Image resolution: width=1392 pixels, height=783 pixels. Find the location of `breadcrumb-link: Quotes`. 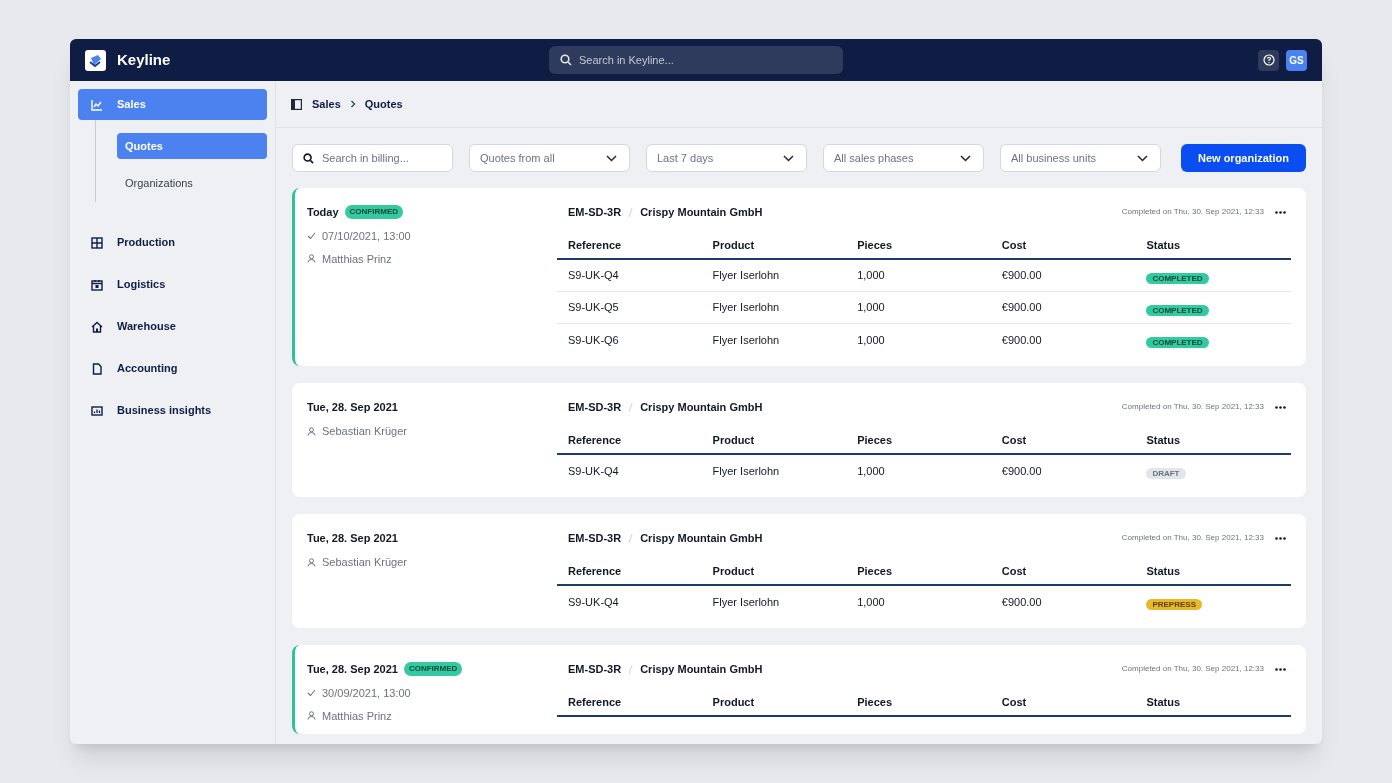

breadcrumb-link: Quotes is located at coordinates (383, 104).